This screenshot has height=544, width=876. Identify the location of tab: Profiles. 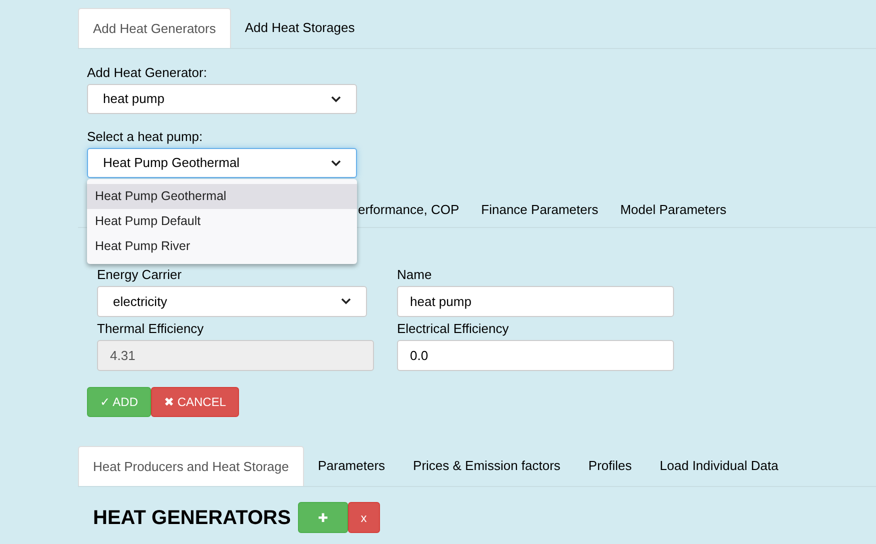
(610, 466).